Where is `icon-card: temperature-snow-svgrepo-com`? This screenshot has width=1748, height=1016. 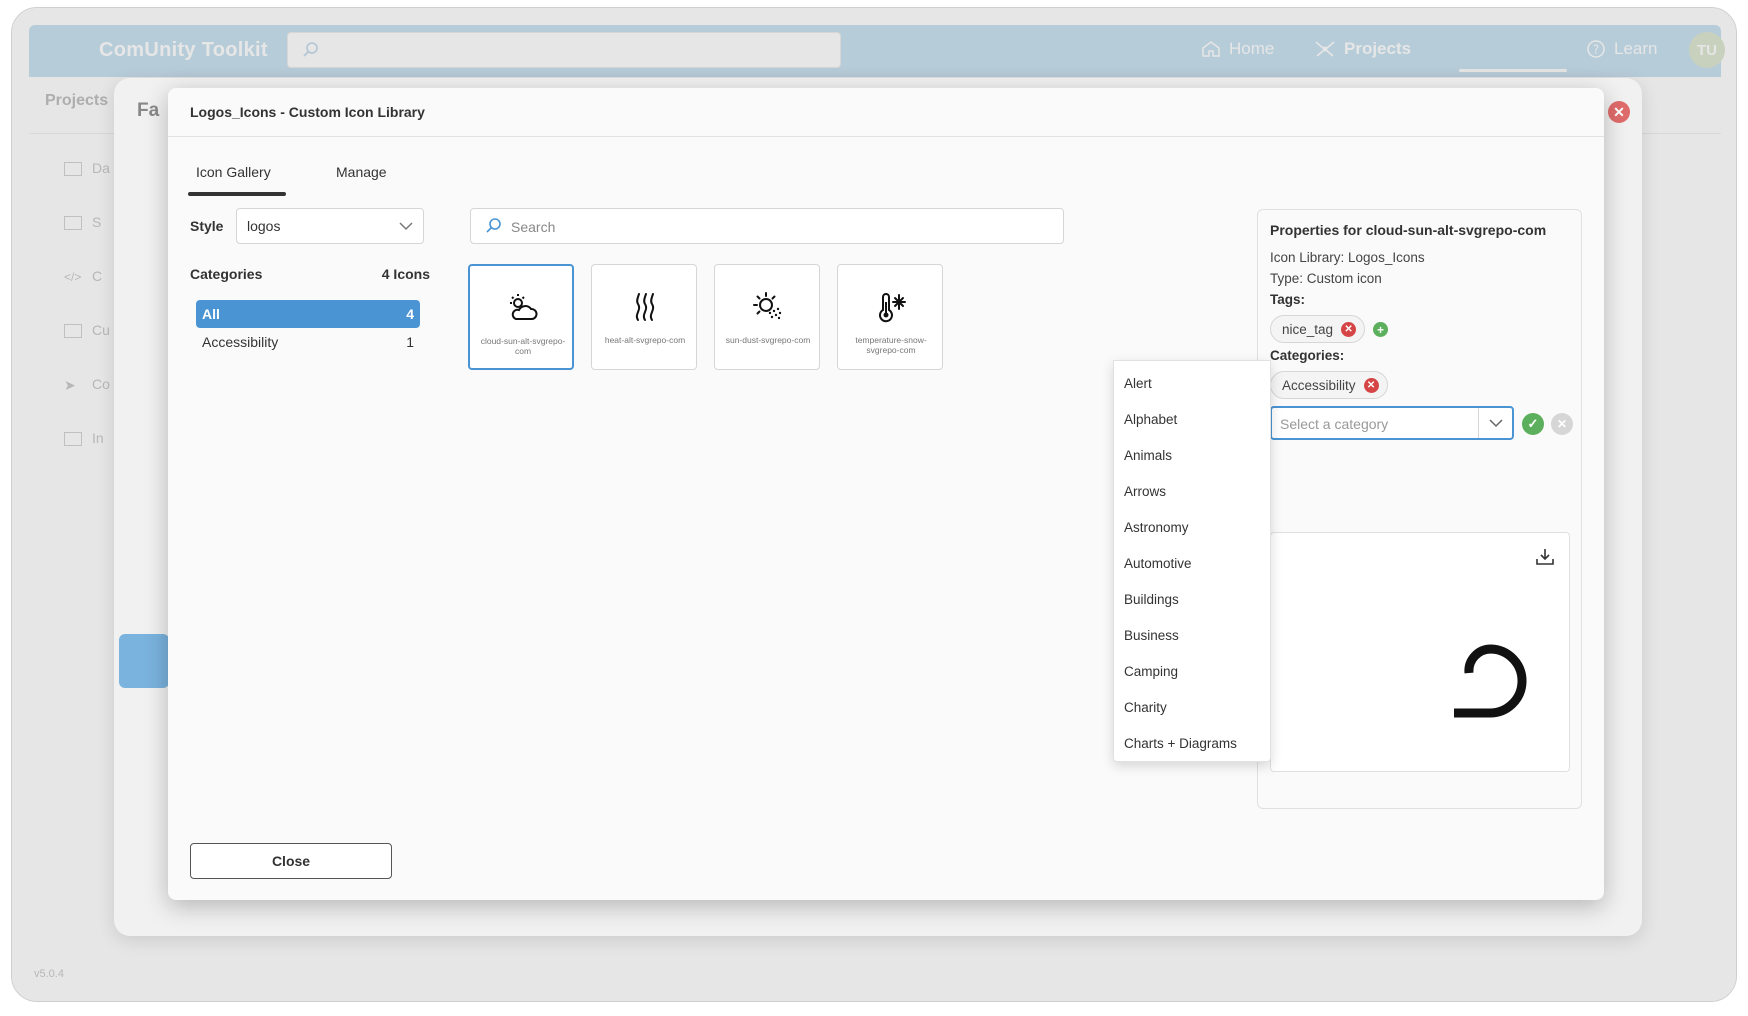
icon-card: temperature-snow-svgrepo-com is located at coordinates (890, 317).